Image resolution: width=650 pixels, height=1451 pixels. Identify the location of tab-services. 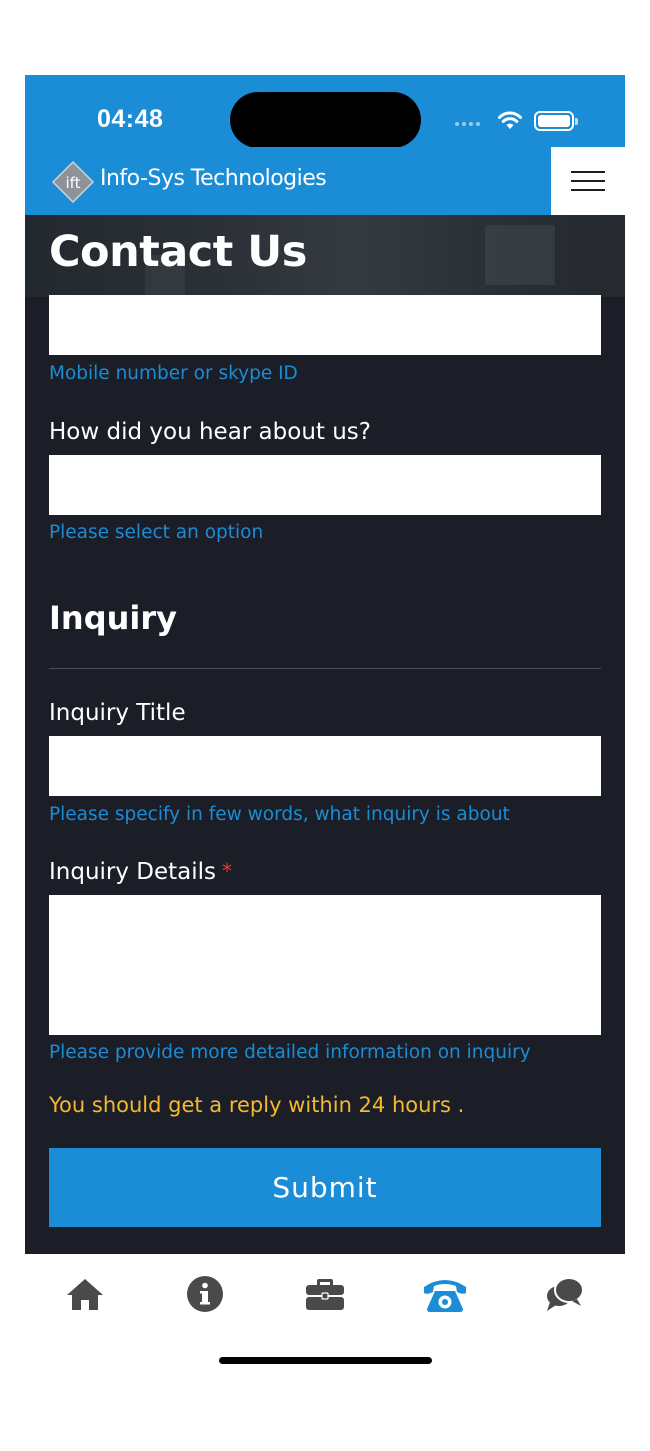
(325, 1294).